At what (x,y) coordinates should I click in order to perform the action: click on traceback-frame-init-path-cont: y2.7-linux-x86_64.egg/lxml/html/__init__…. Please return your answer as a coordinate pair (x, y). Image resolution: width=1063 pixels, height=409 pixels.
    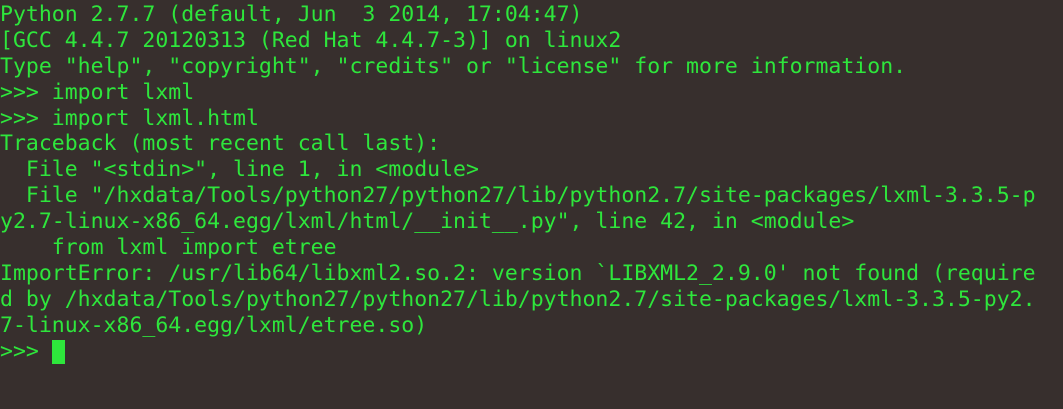
    Looking at the image, I should click on (427, 222).